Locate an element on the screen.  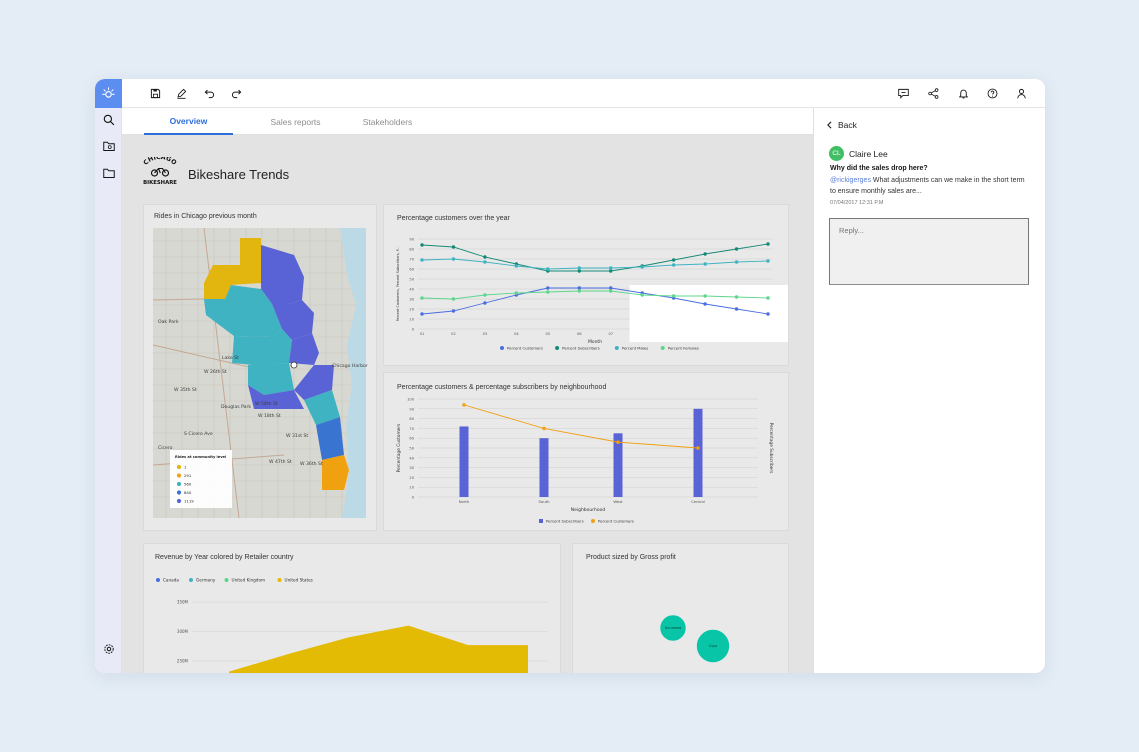
place-label-oak-park: Oak Park is located at coordinates (168, 322).